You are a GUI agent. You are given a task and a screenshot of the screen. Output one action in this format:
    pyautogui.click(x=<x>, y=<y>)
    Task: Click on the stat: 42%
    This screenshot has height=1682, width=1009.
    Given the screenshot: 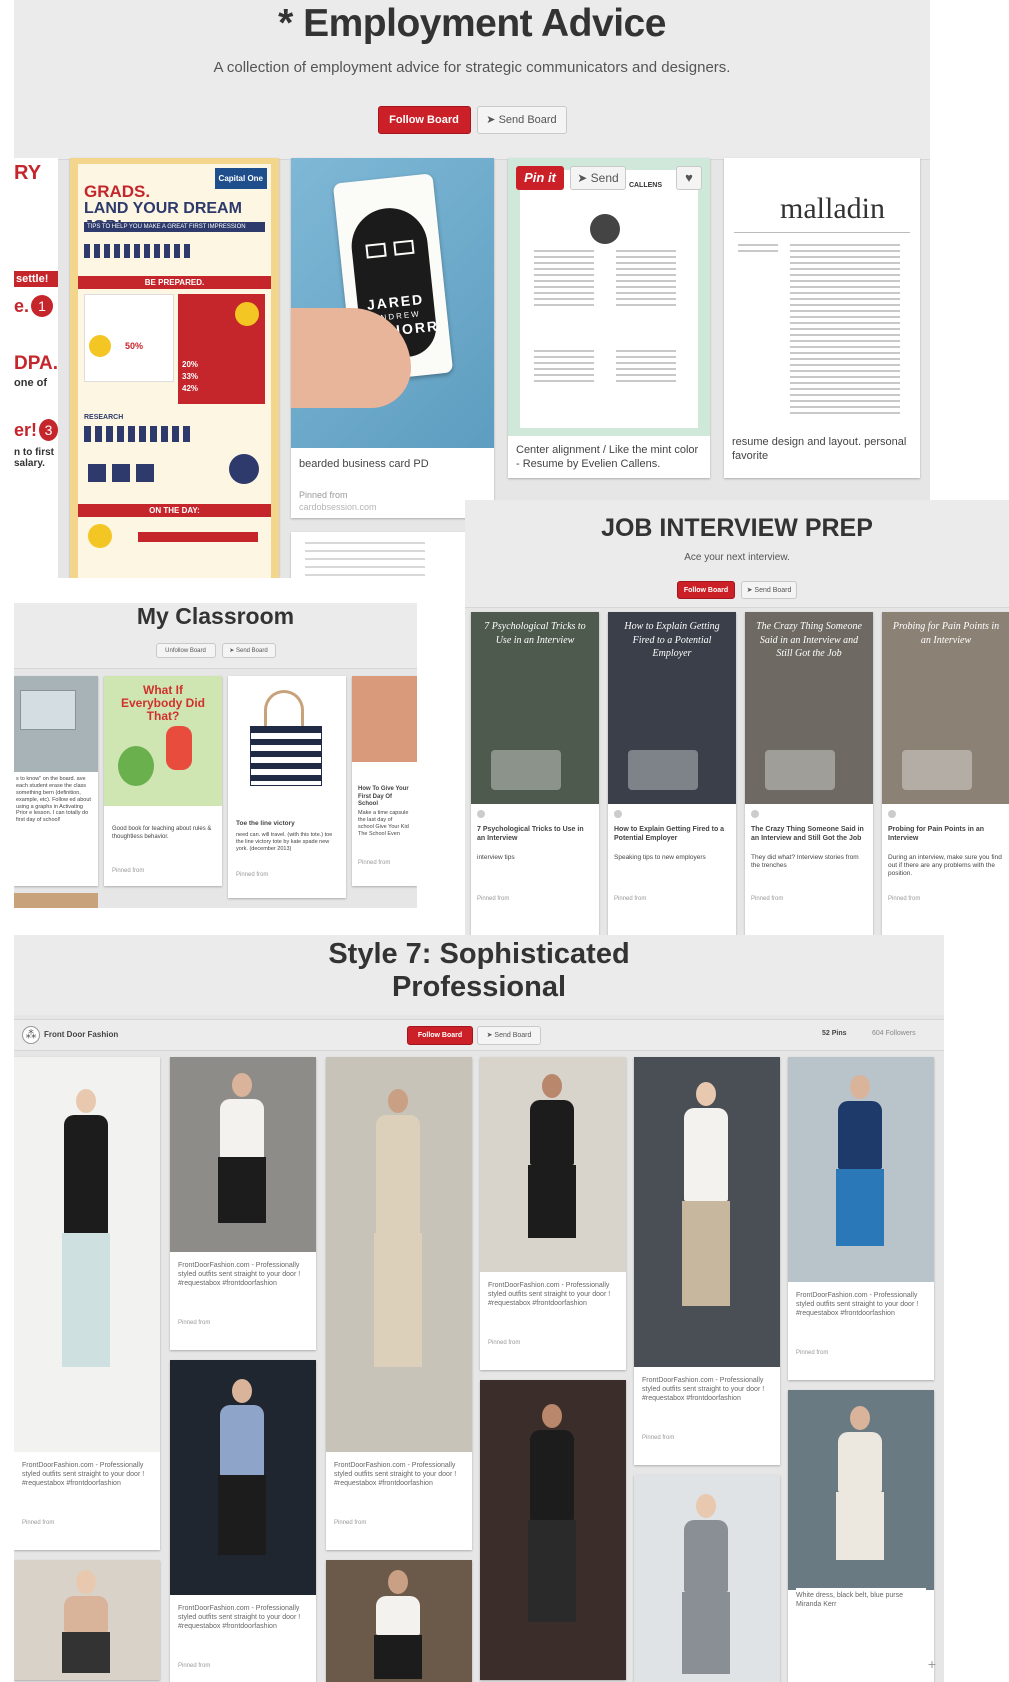 What is the action you would take?
    pyautogui.click(x=190, y=388)
    